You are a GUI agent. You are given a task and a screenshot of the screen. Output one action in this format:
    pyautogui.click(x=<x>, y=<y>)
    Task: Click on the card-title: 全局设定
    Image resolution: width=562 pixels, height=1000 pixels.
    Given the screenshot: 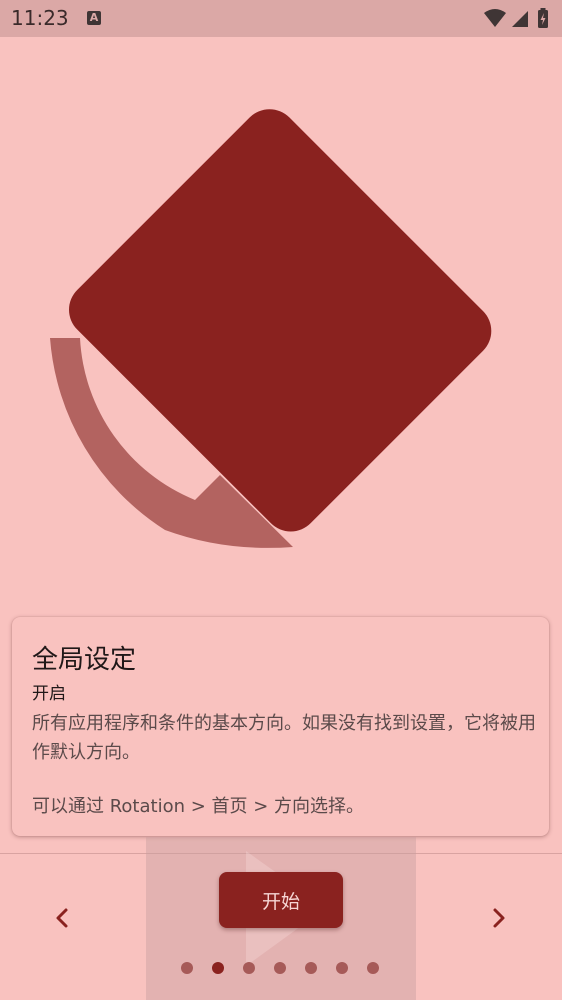 What is the action you would take?
    pyautogui.click(x=84, y=660)
    